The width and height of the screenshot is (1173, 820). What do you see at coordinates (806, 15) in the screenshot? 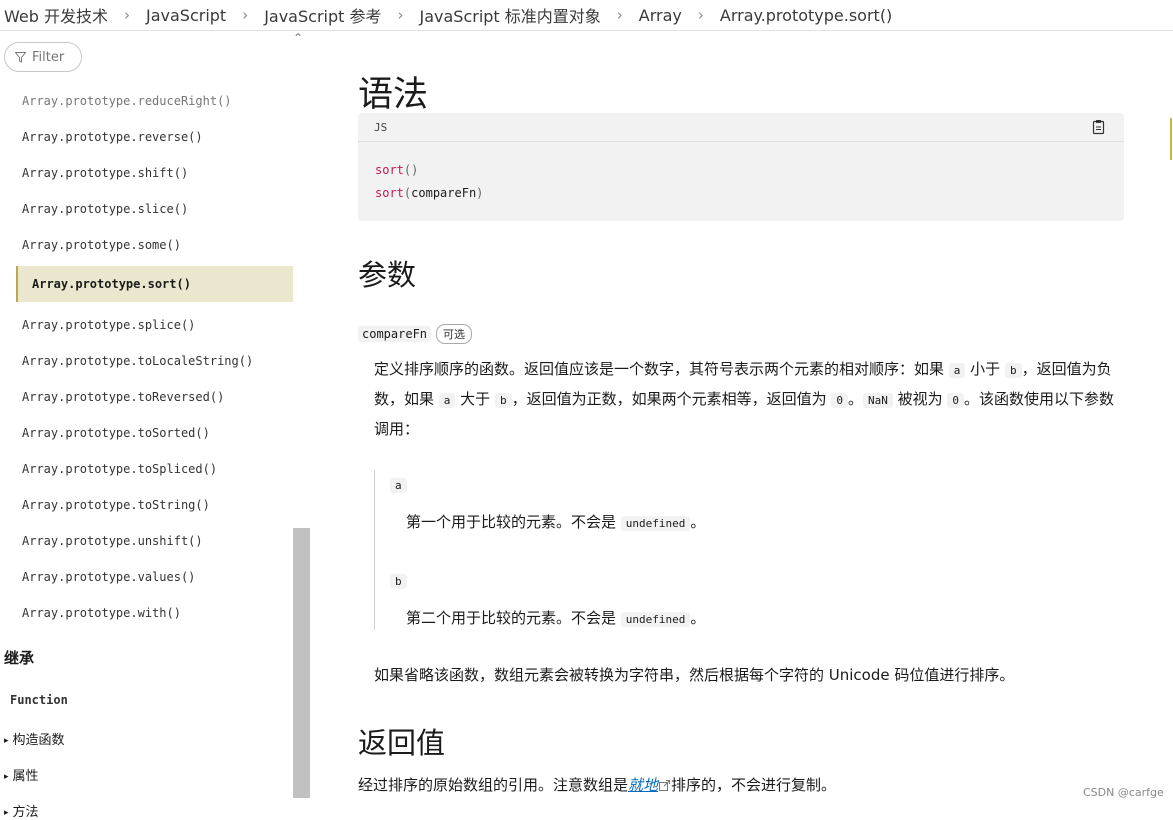
I see `breadcrumb-current: Array.prototype.sort()` at bounding box center [806, 15].